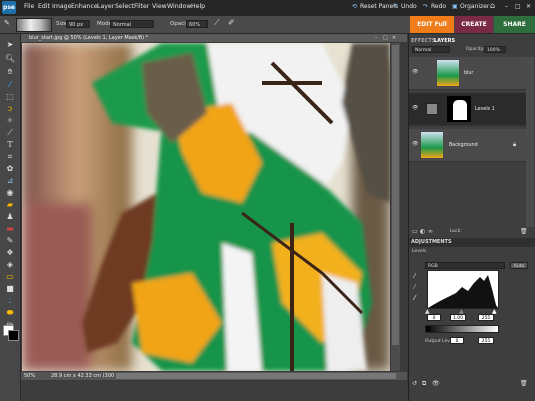 The width and height of the screenshot is (535, 401). I want to click on delete-adjustment-icon: 🗑︎, so click(524, 383).